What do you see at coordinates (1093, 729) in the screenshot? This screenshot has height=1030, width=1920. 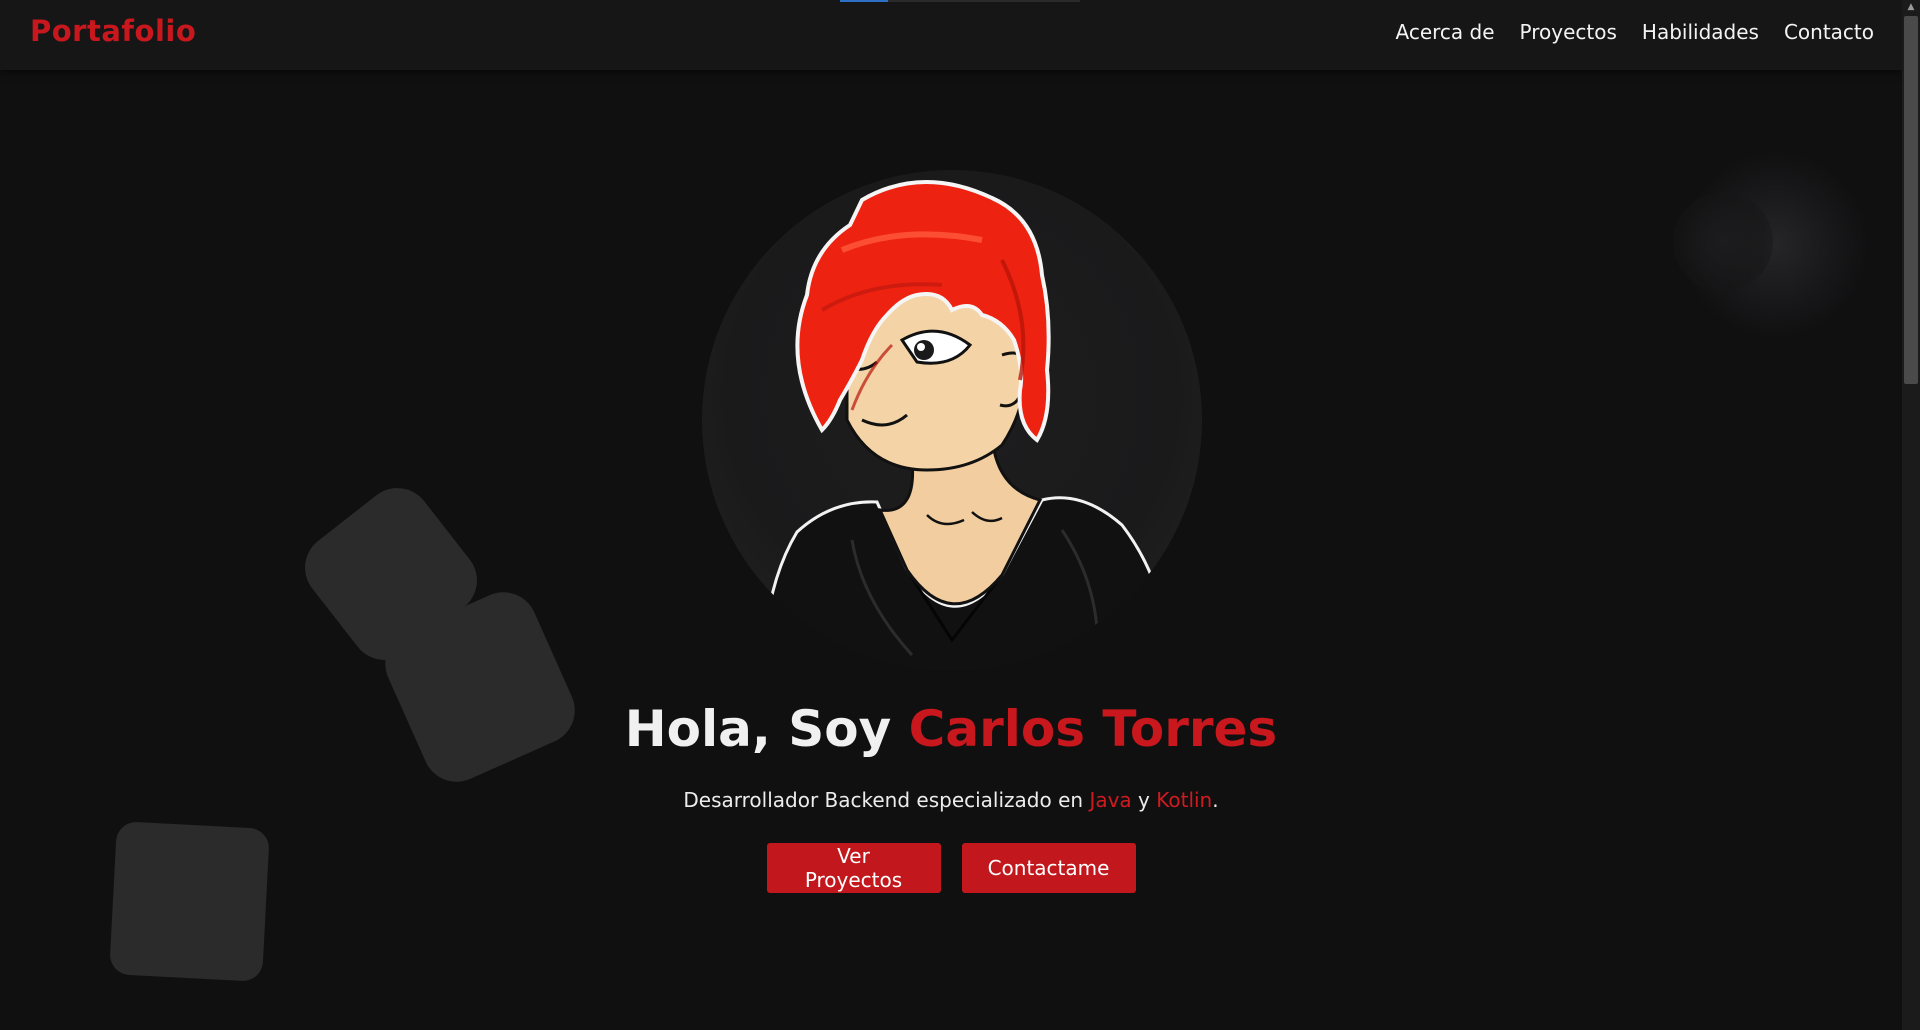 I see `hero-name: Carlos Torres` at bounding box center [1093, 729].